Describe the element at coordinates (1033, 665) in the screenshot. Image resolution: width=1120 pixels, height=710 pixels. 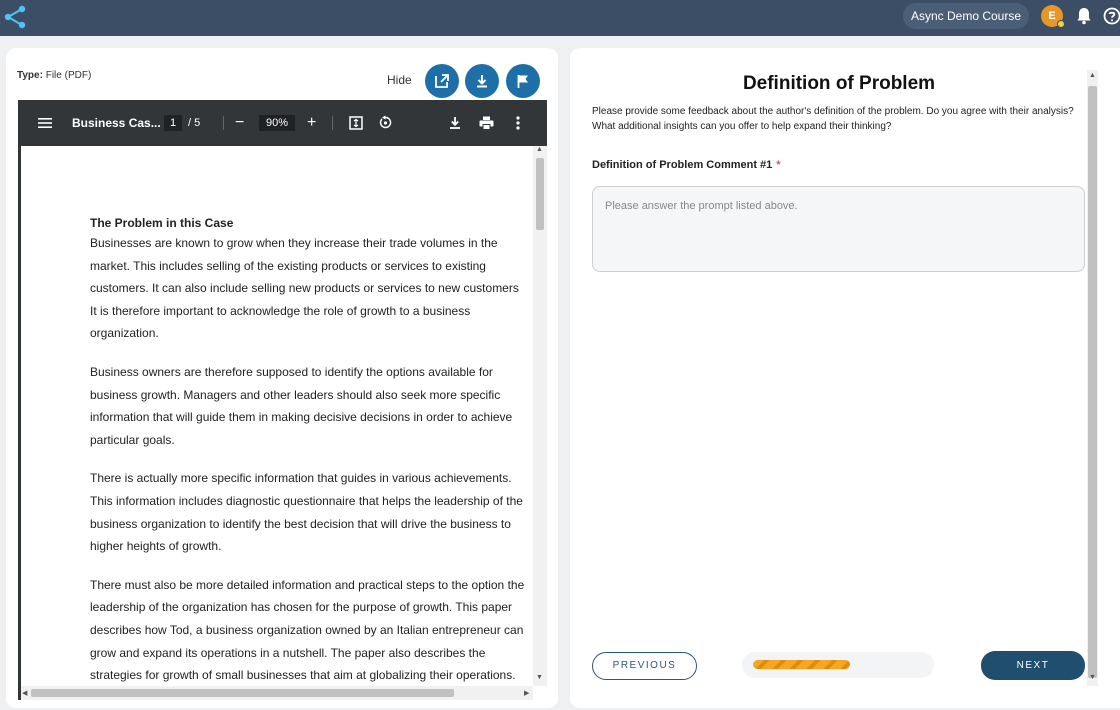
I see `next-button: NEXT` at that location.